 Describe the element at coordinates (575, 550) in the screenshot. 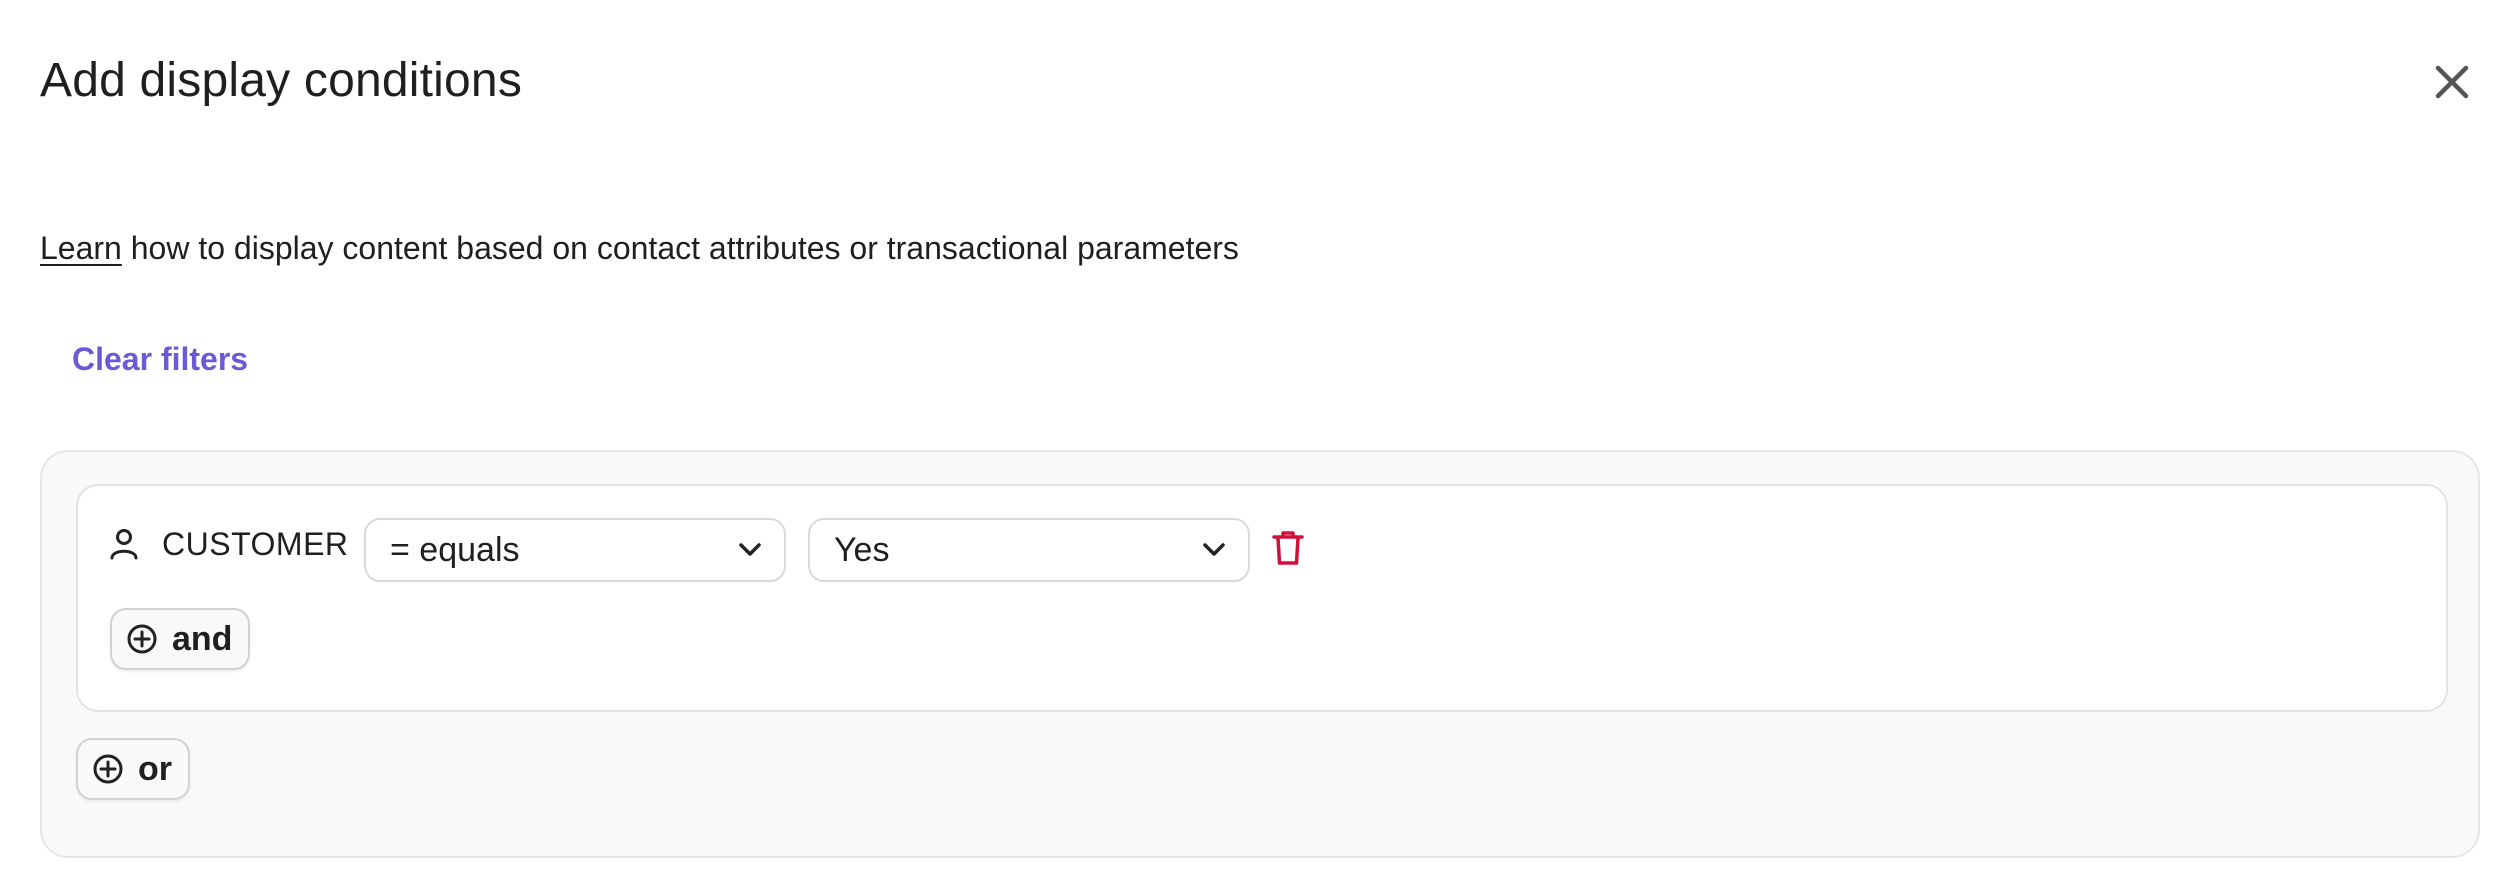

I see `operator-select: = equals` at that location.